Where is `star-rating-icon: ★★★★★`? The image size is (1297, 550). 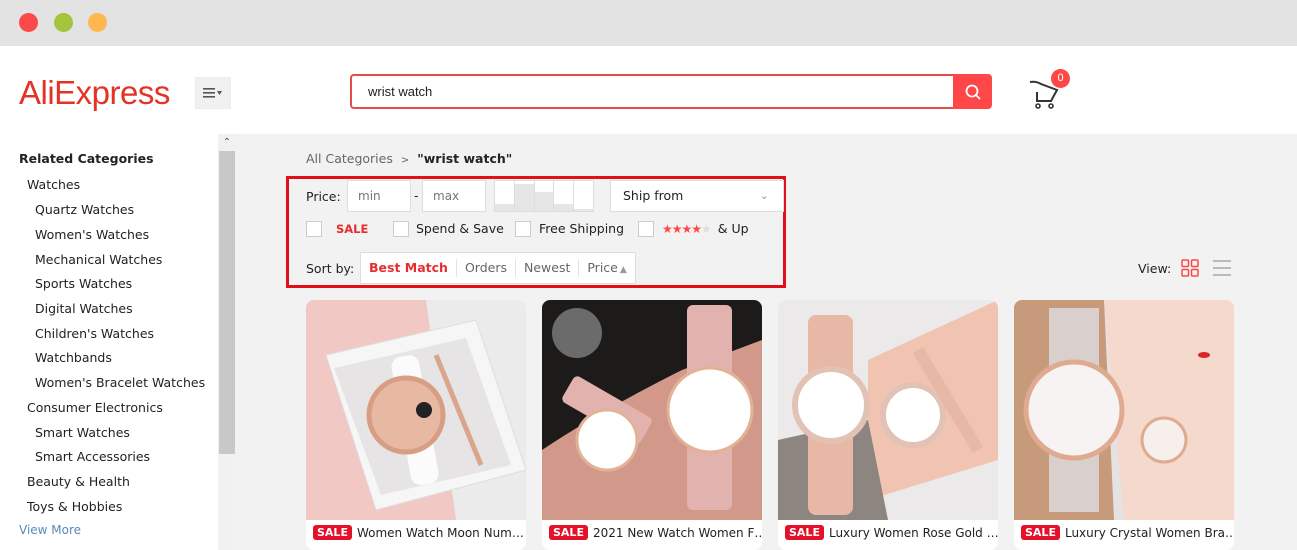 star-rating-icon: ★★★★★ is located at coordinates (687, 229).